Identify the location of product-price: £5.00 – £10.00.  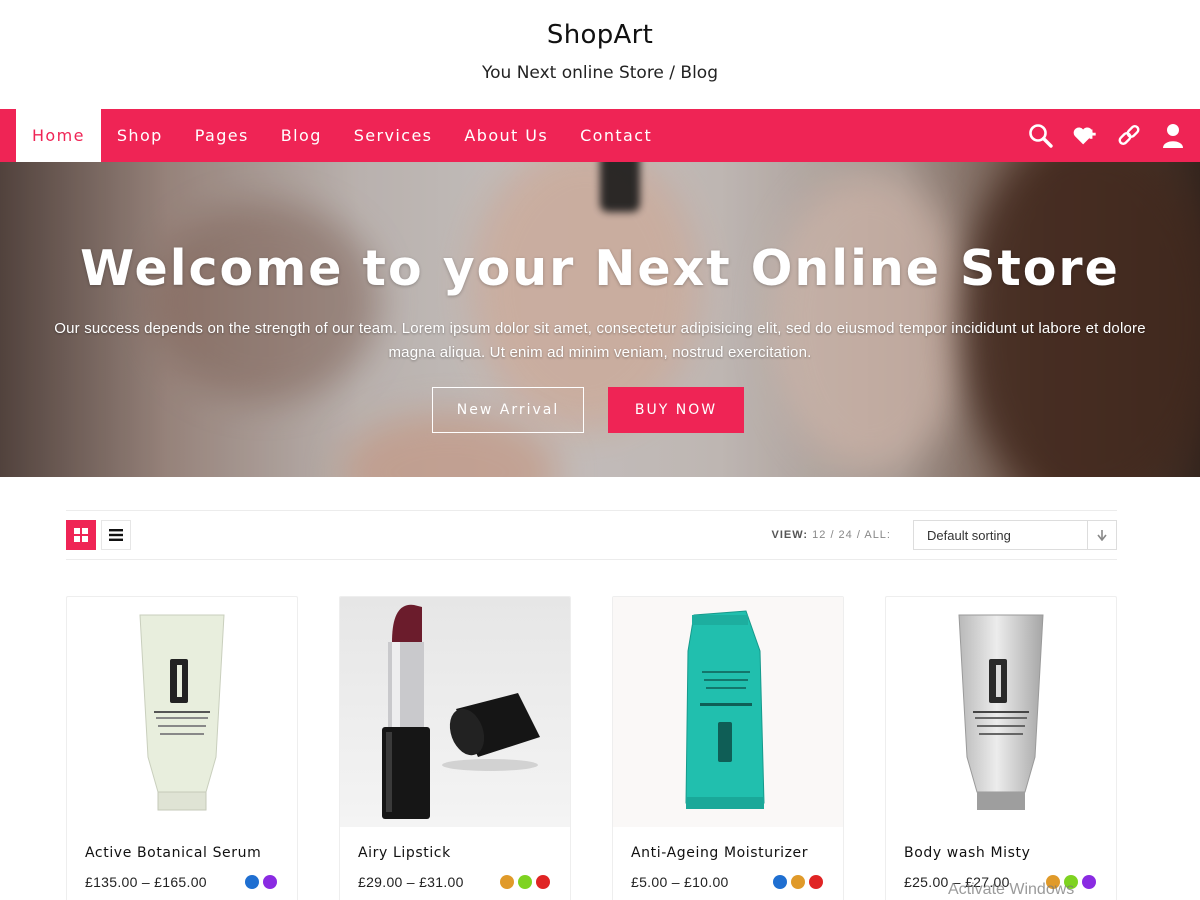
(680, 882).